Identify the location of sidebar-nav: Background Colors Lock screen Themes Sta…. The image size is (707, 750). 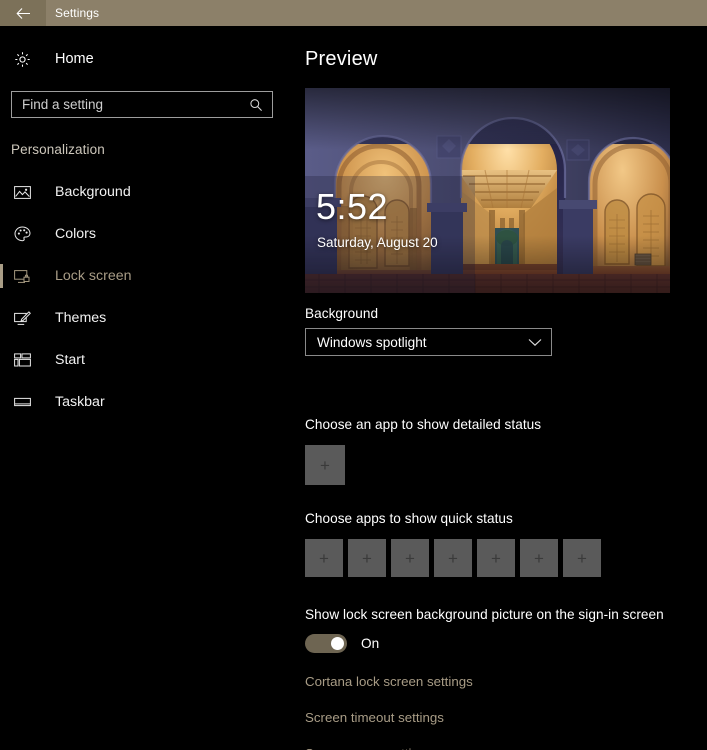
(148, 297).